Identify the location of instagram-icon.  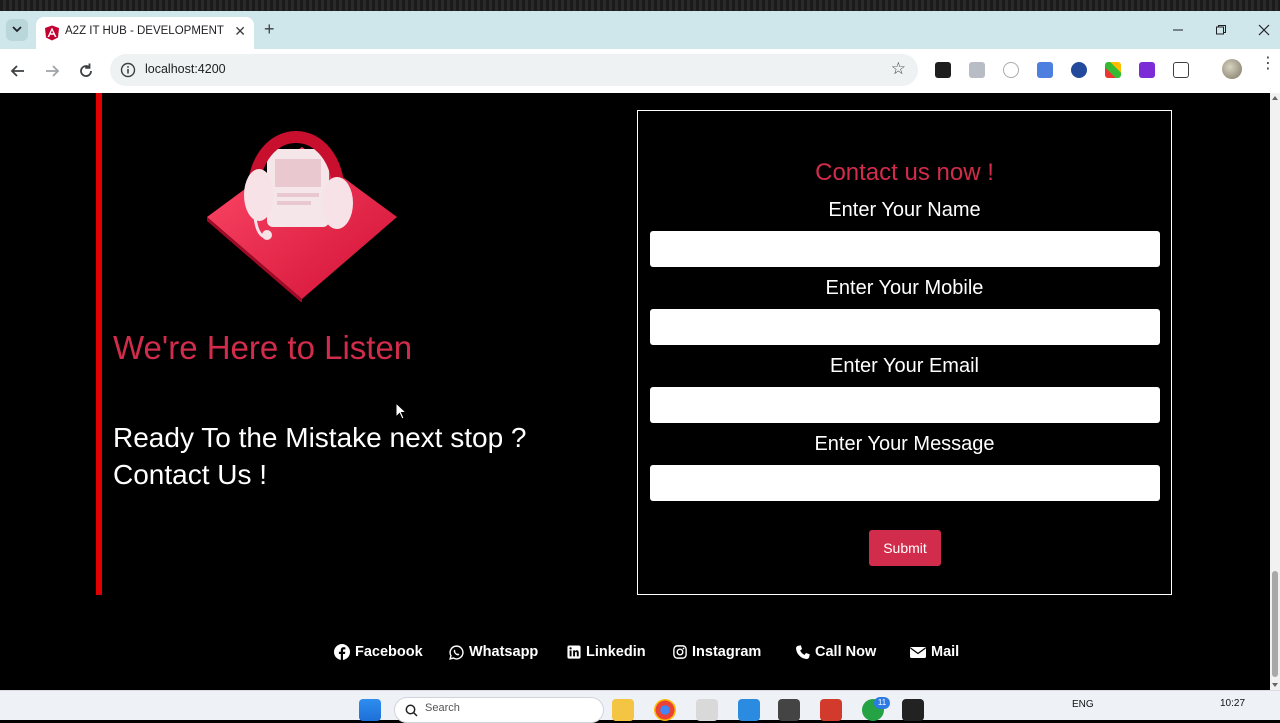
(680, 652).